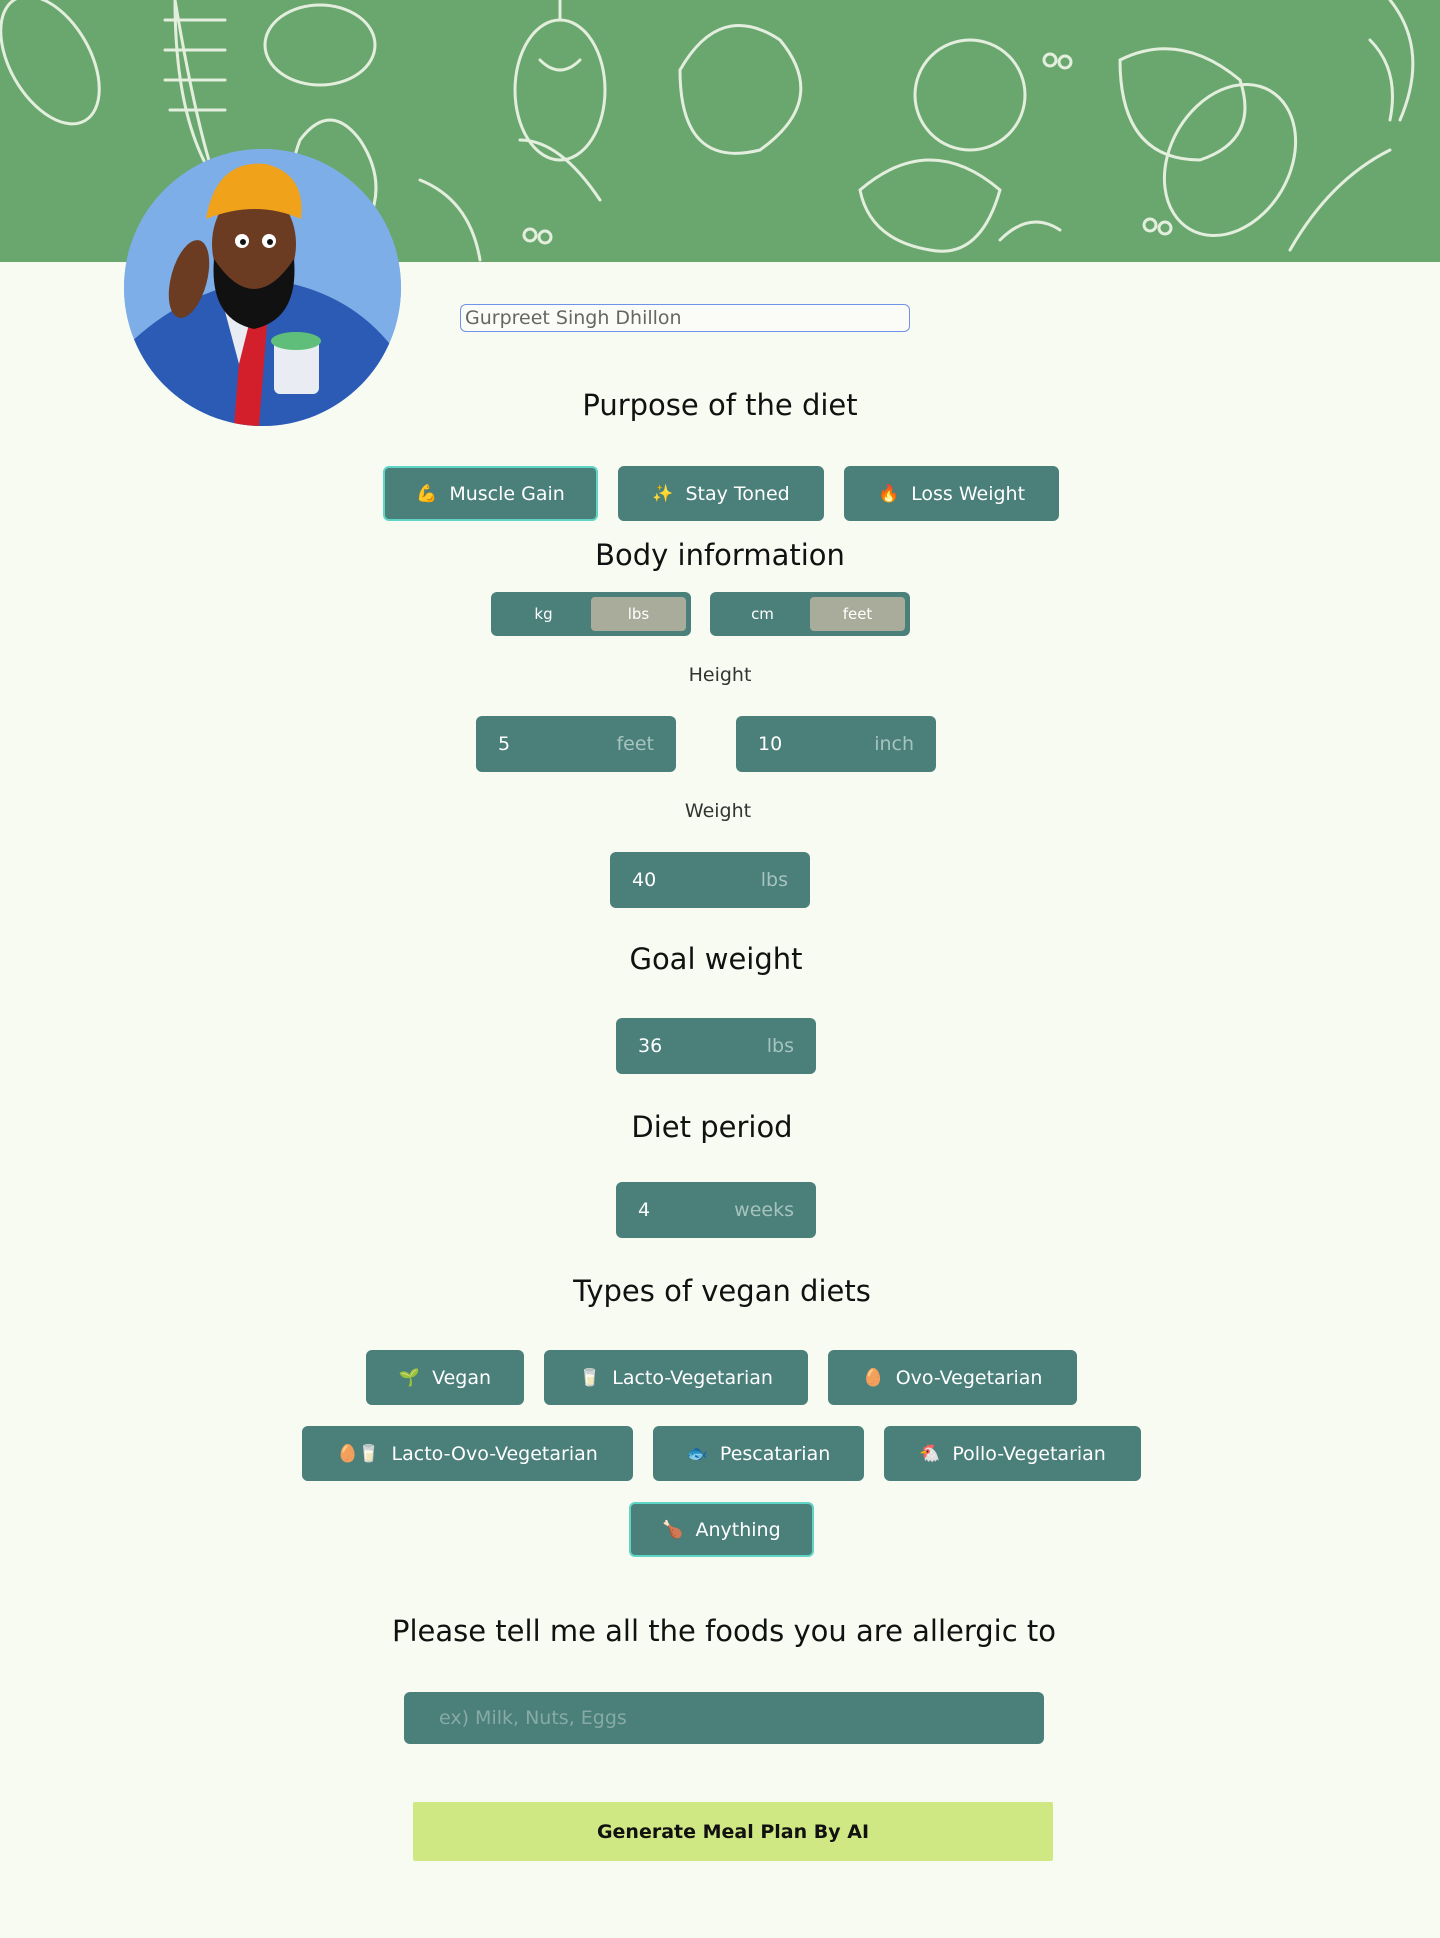  I want to click on purpose-option-label: Stay Toned, so click(737, 493).